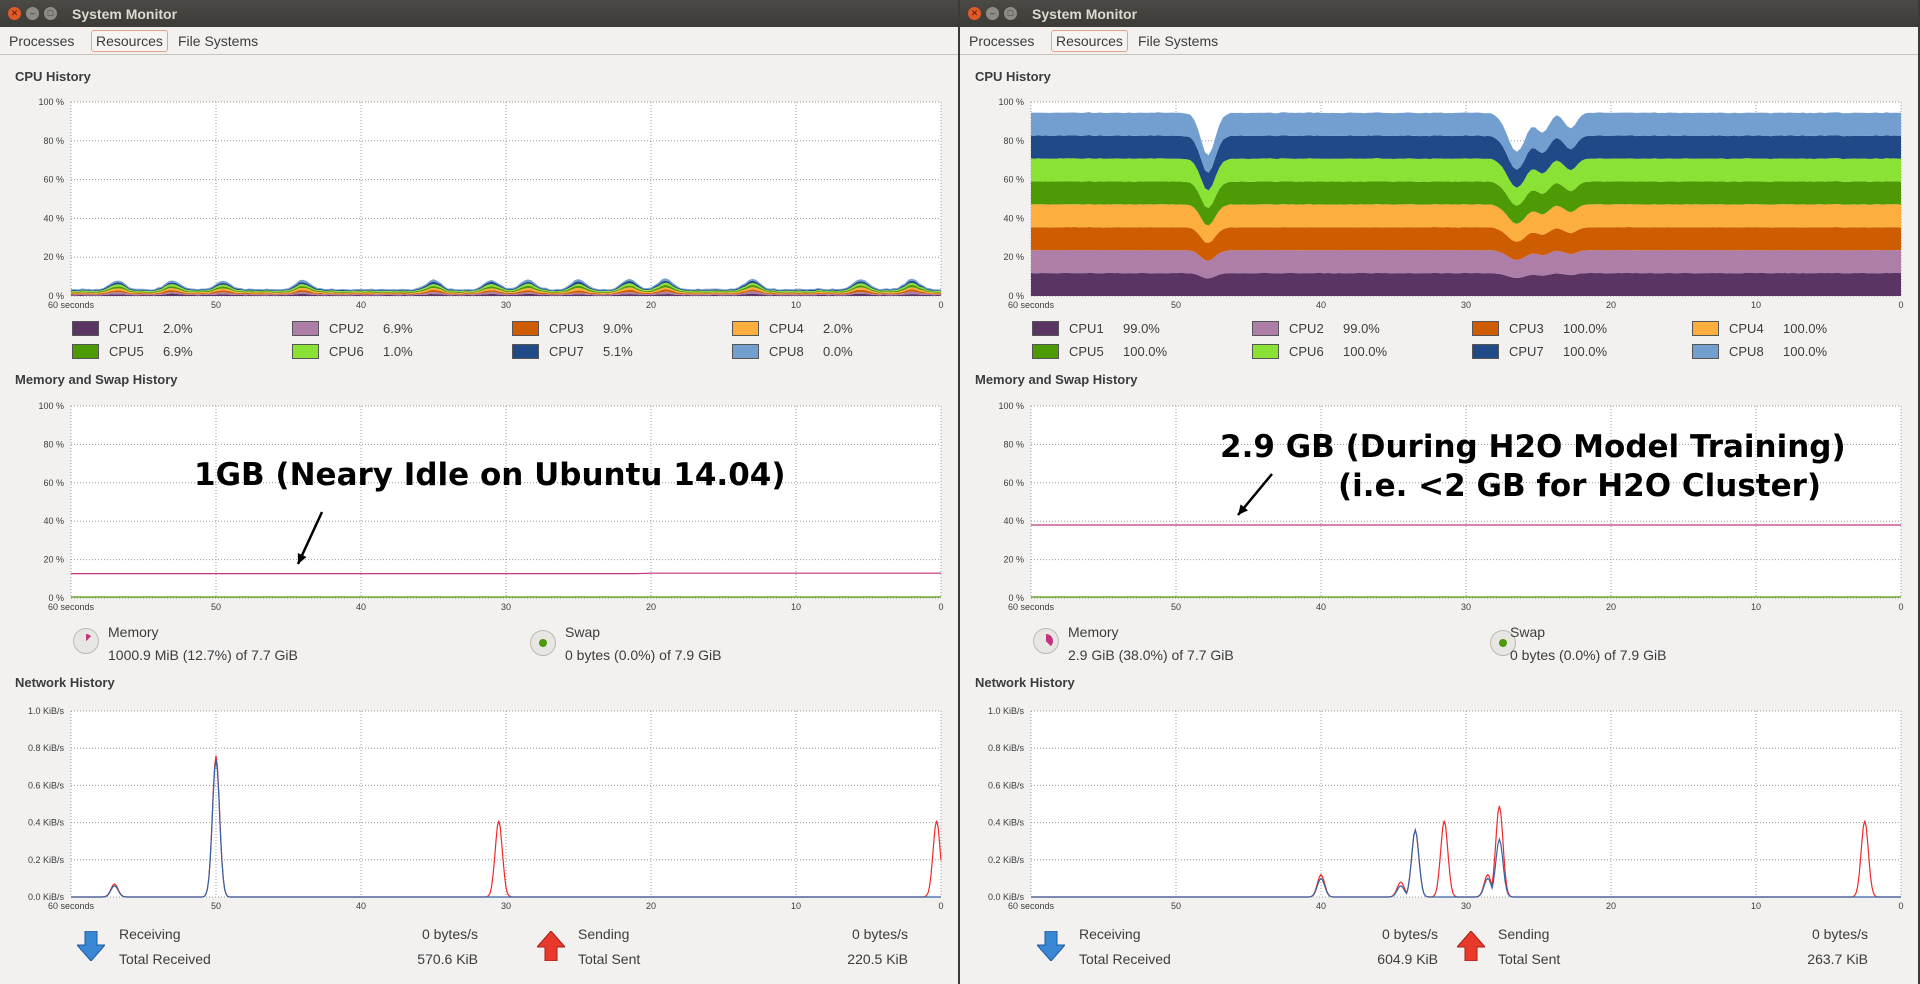  I want to click on cpu-legend-label: CPU6, so click(346, 351).